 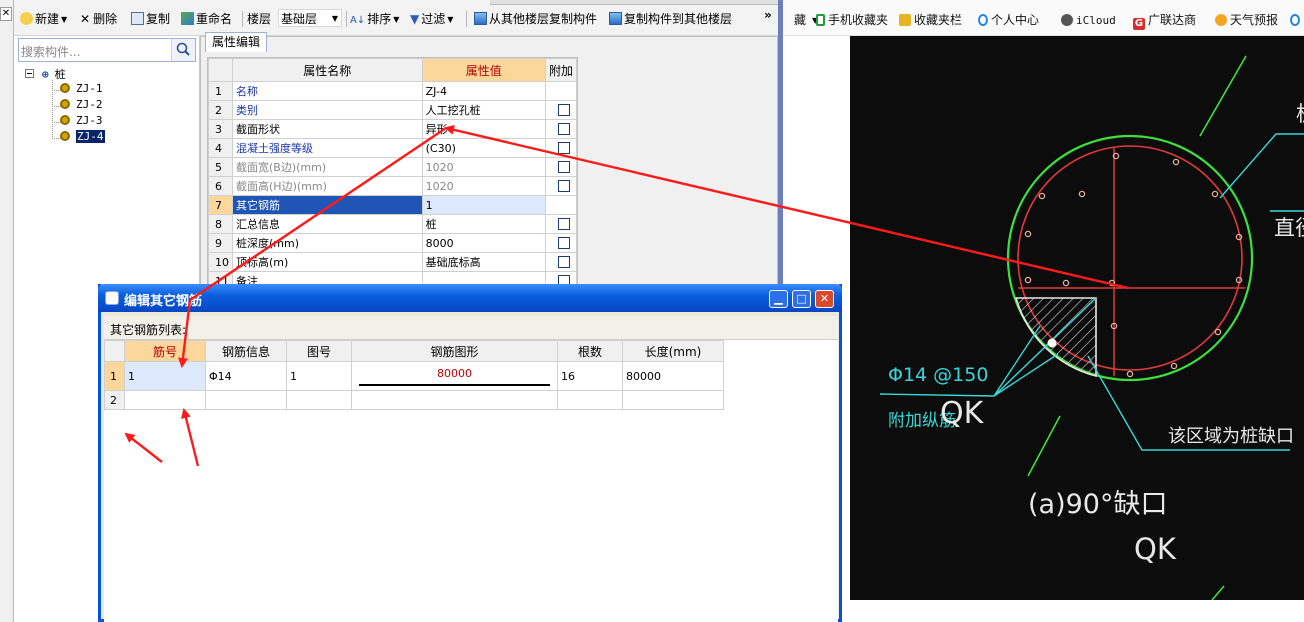 I want to click on minimize-icon: ▁, so click(x=778, y=299).